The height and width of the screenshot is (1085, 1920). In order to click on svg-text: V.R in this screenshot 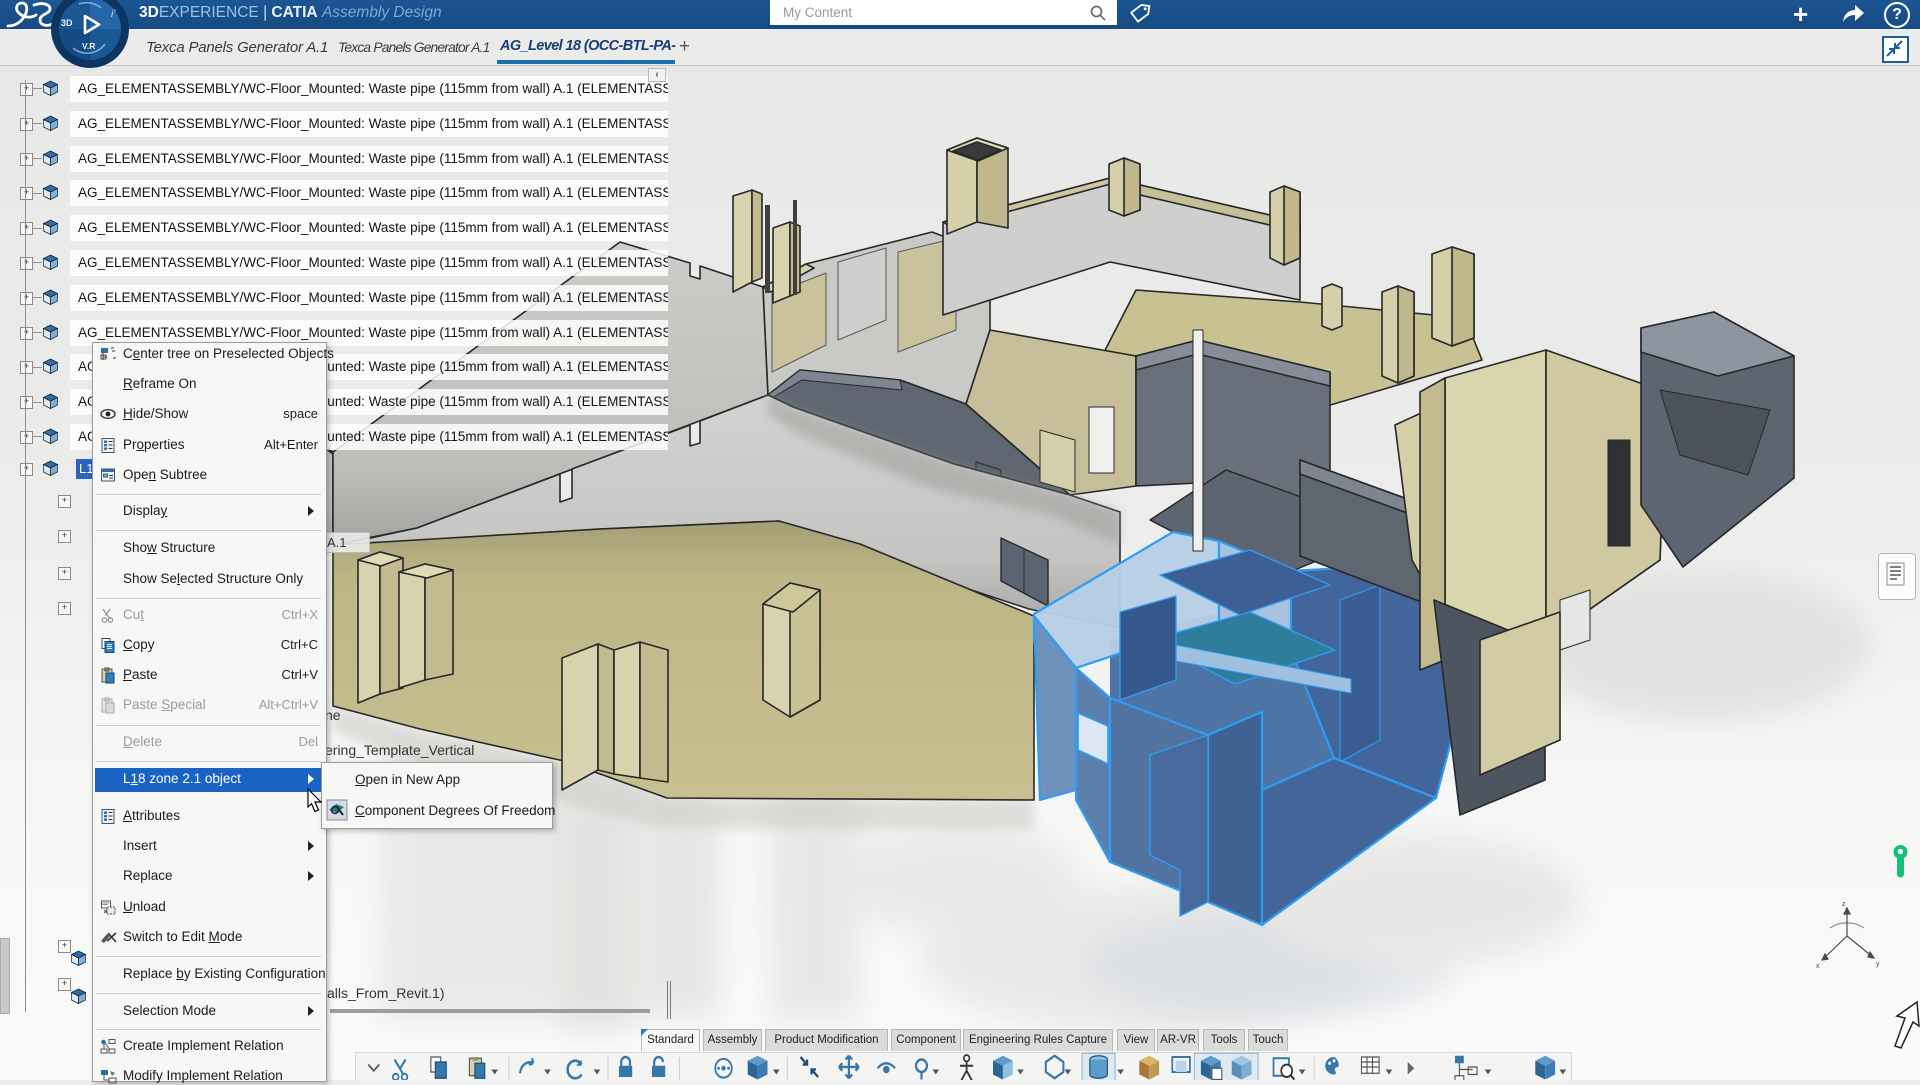, I will do `click(88, 46)`.